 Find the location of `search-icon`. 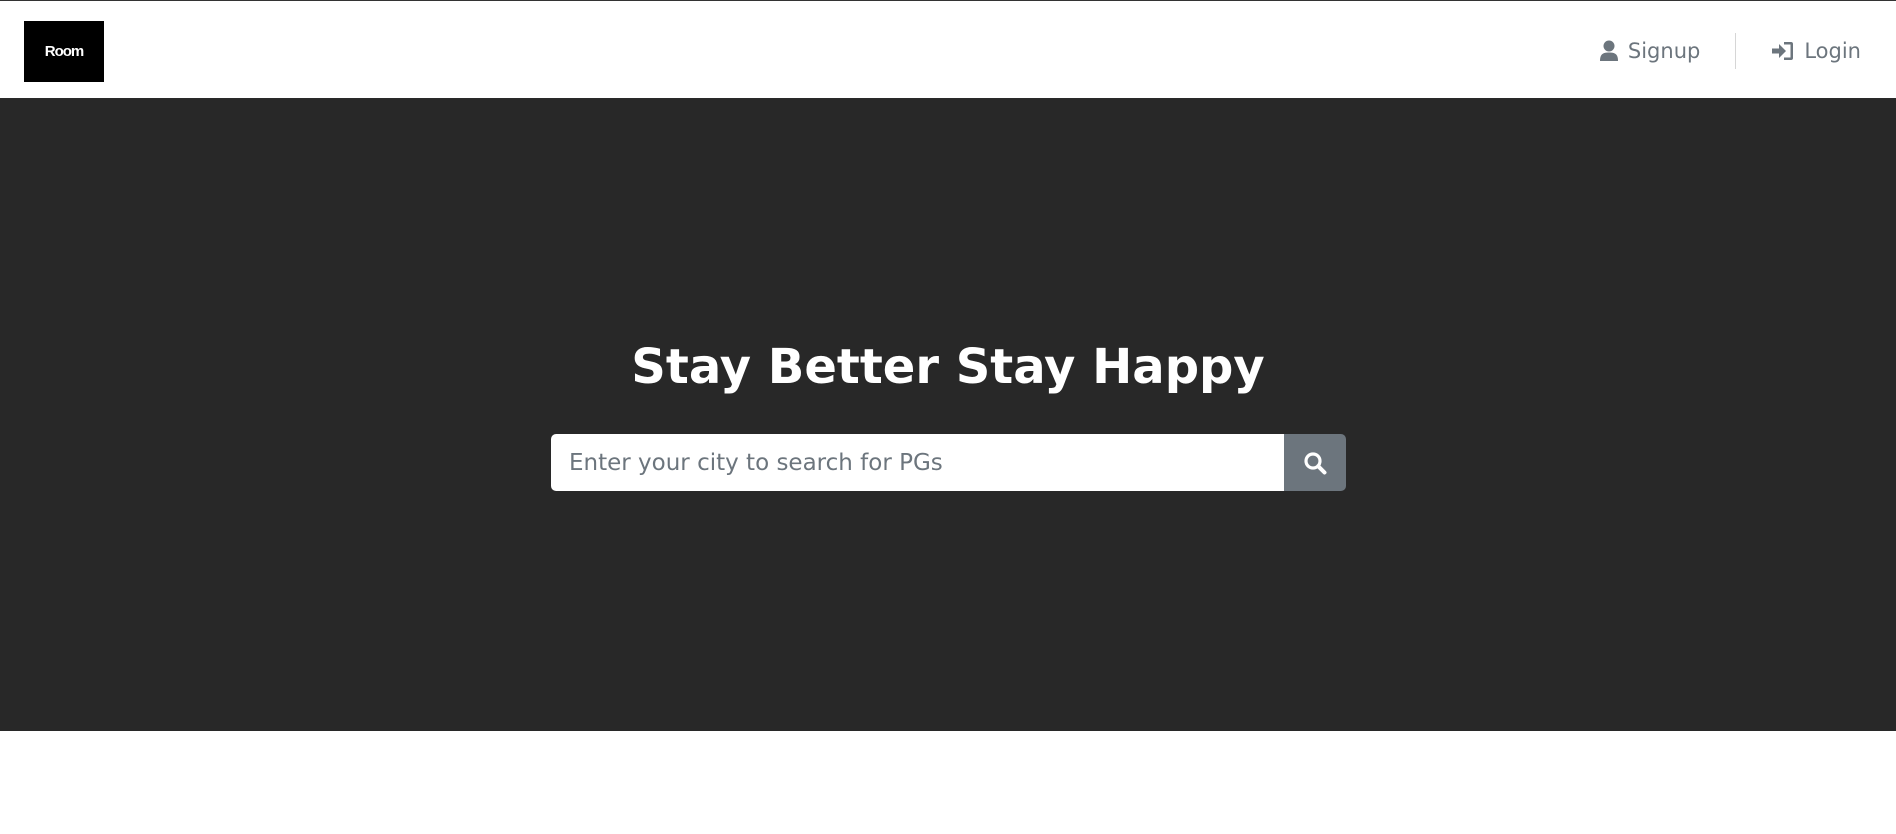

search-icon is located at coordinates (1315, 462).